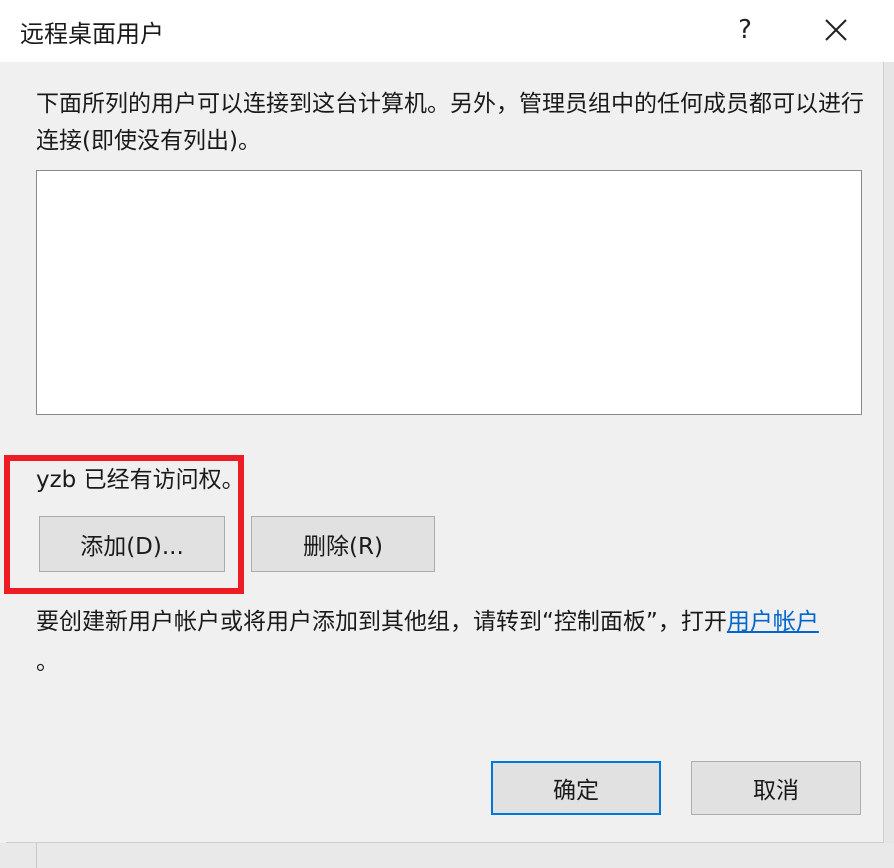 The image size is (894, 868). I want to click on info-period: 。, so click(47, 662).